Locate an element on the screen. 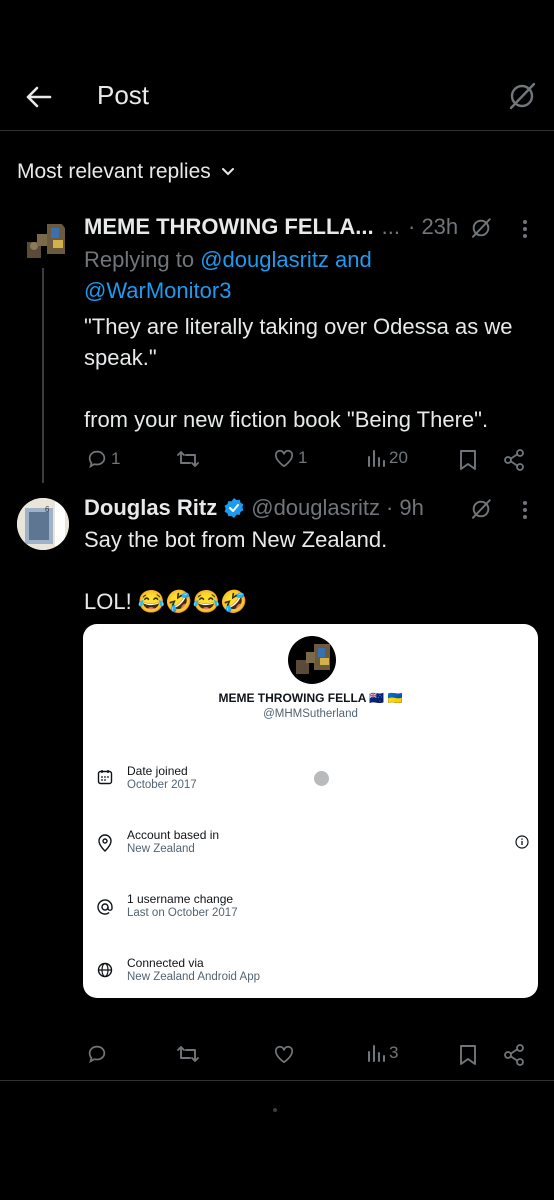 This screenshot has height=1200, width=554. author-name: Douglas Ritz is located at coordinates (150, 508).